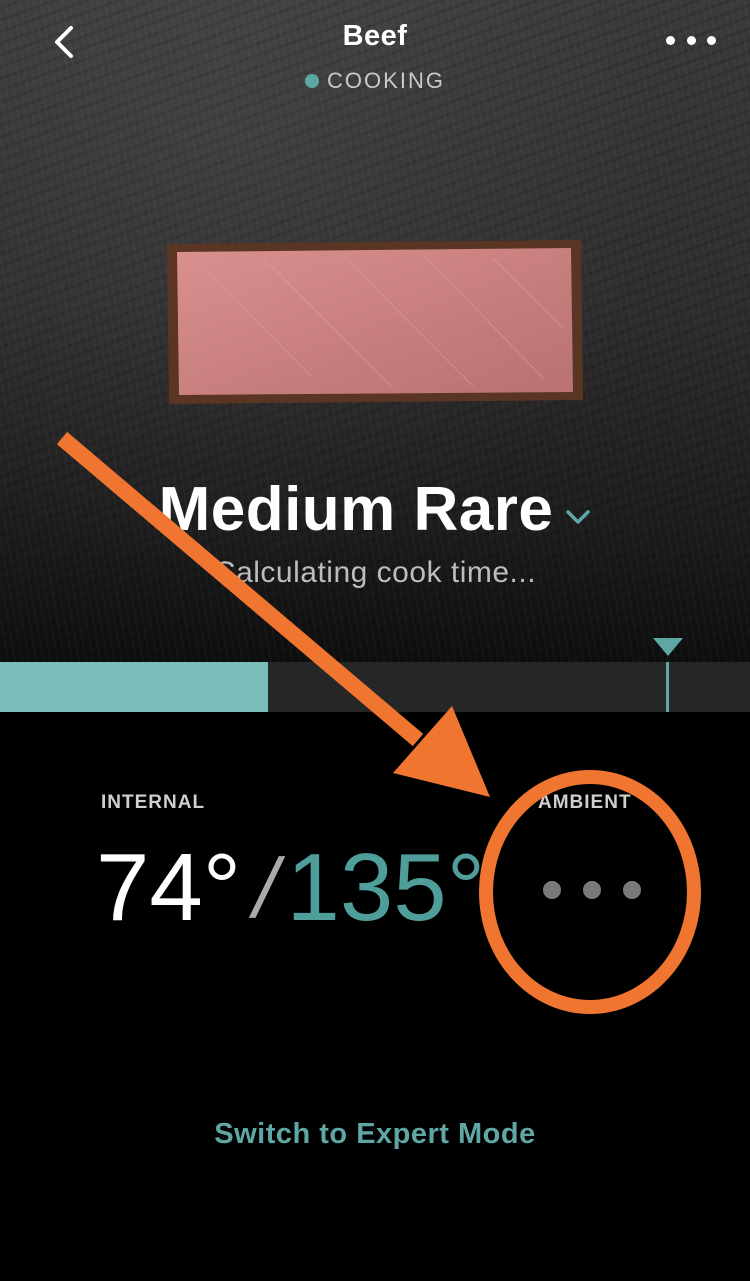 The image size is (750, 1281). Describe the element at coordinates (134, 687) in the screenshot. I see `progress-fill` at that location.